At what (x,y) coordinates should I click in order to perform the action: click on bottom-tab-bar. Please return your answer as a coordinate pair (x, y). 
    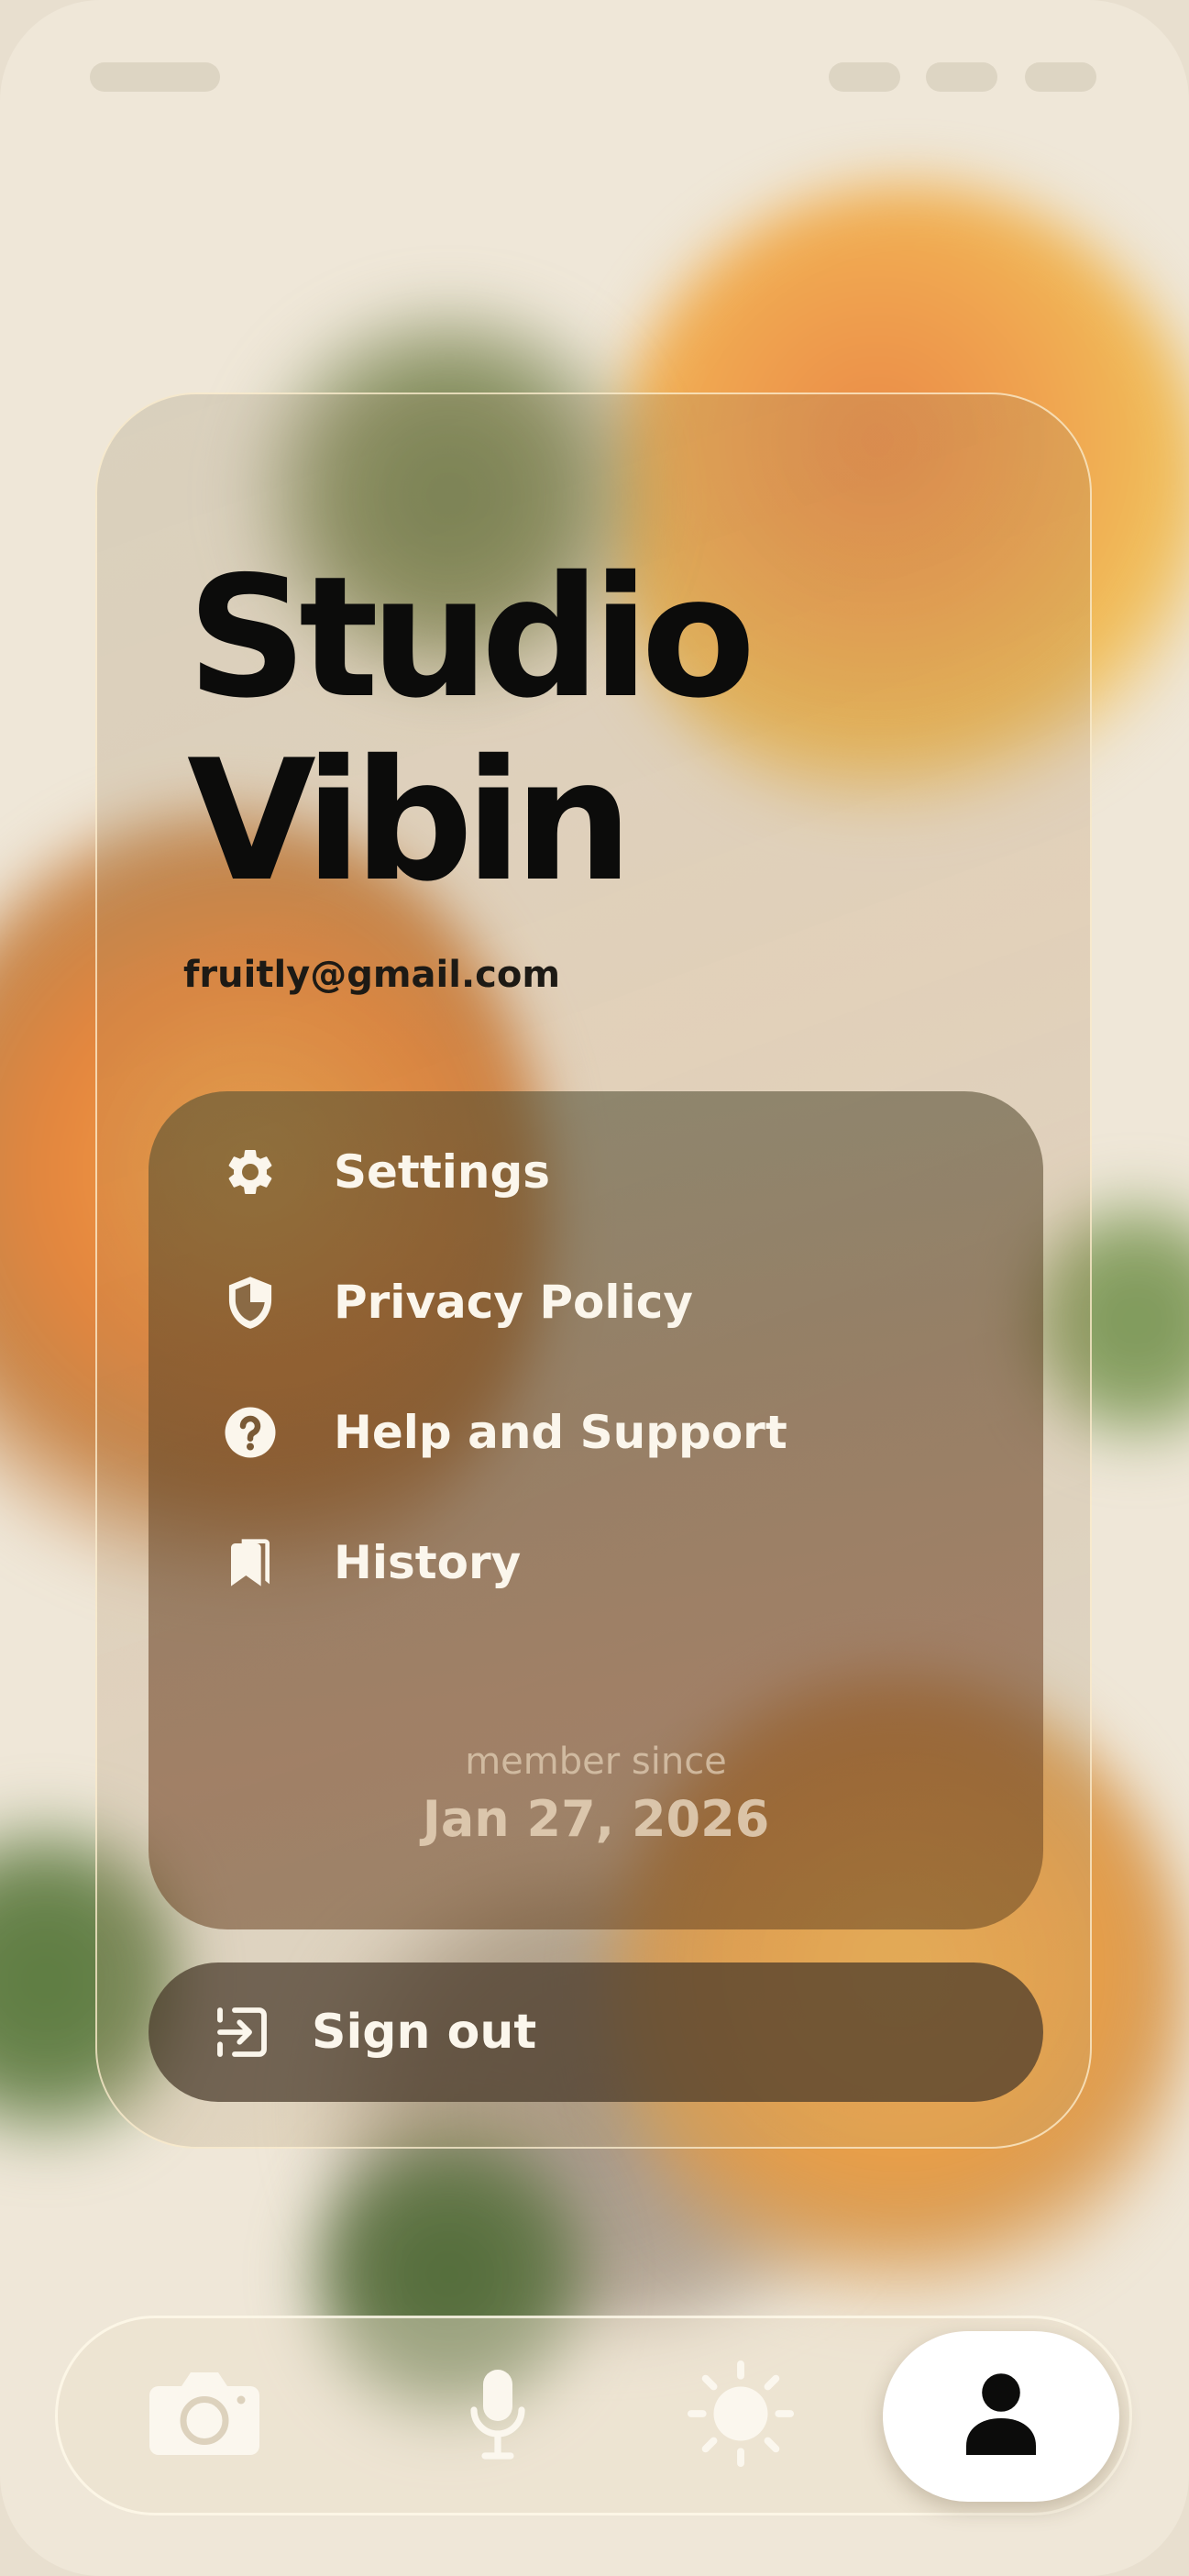
    Looking at the image, I should click on (593, 2415).